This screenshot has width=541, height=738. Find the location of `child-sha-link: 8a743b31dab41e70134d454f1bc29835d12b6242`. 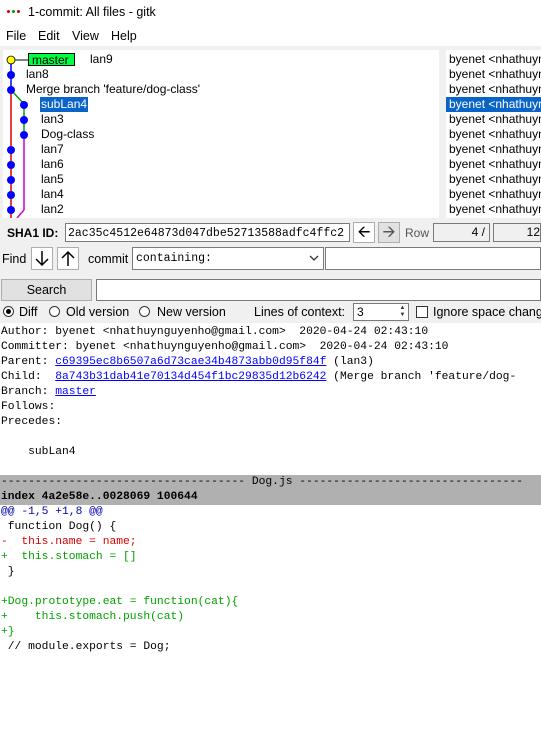

child-sha-link: 8a743b31dab41e70134d454f1bc29835d12b6242 is located at coordinates (190, 377).